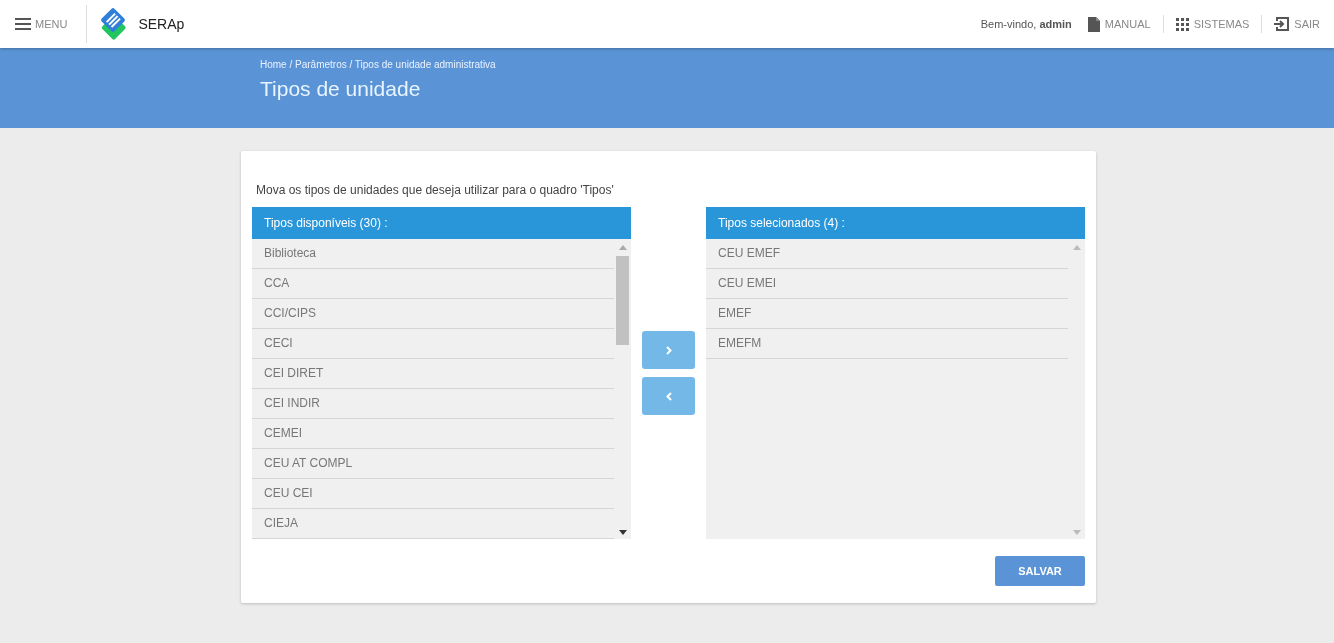 Image resolution: width=1334 pixels, height=643 pixels. What do you see at coordinates (1040, 571) in the screenshot?
I see `save-button: SALVAR` at bounding box center [1040, 571].